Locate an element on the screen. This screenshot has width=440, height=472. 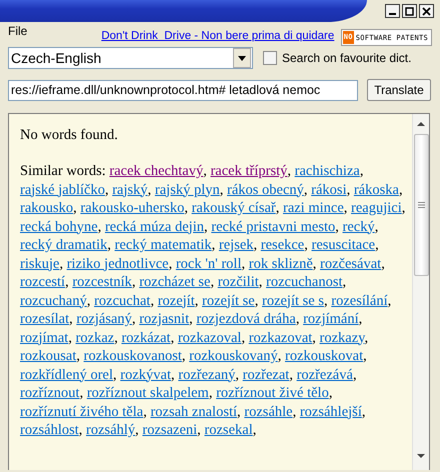
word-link: rock 'n' roll is located at coordinates (209, 264).